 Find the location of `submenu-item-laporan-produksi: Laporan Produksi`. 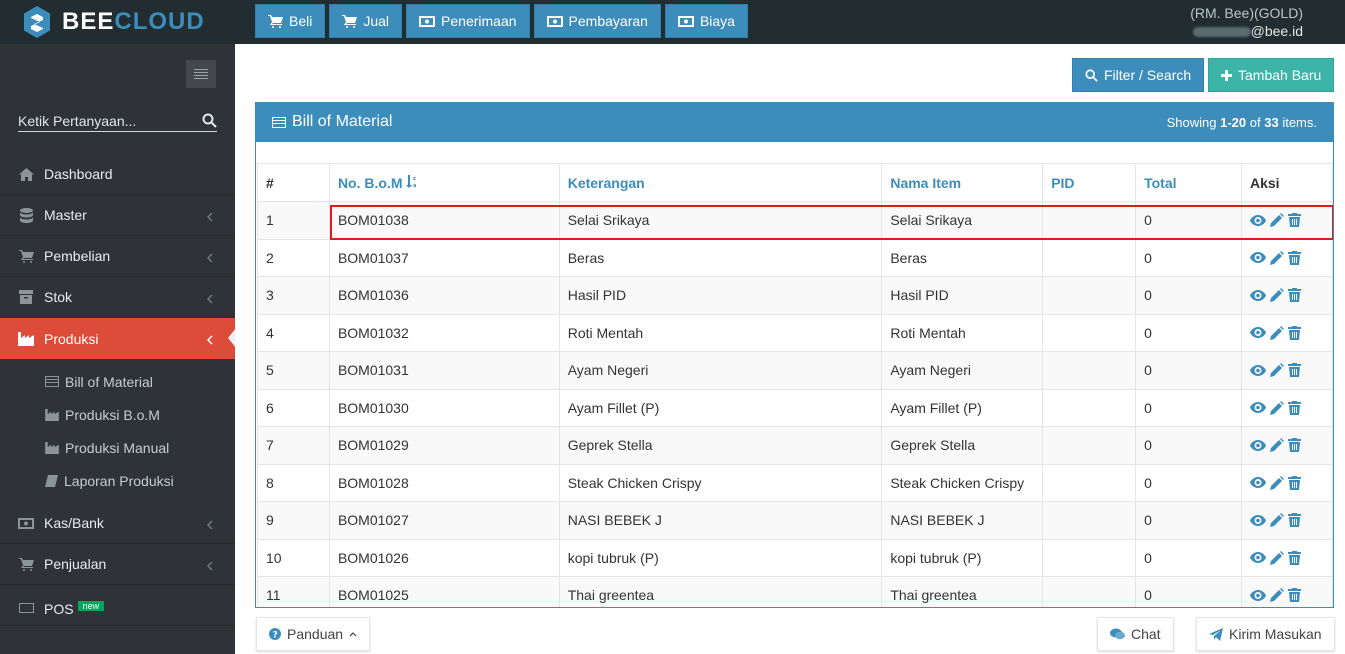

submenu-item-laporan-produksi: Laporan Produksi is located at coordinates (117, 480).